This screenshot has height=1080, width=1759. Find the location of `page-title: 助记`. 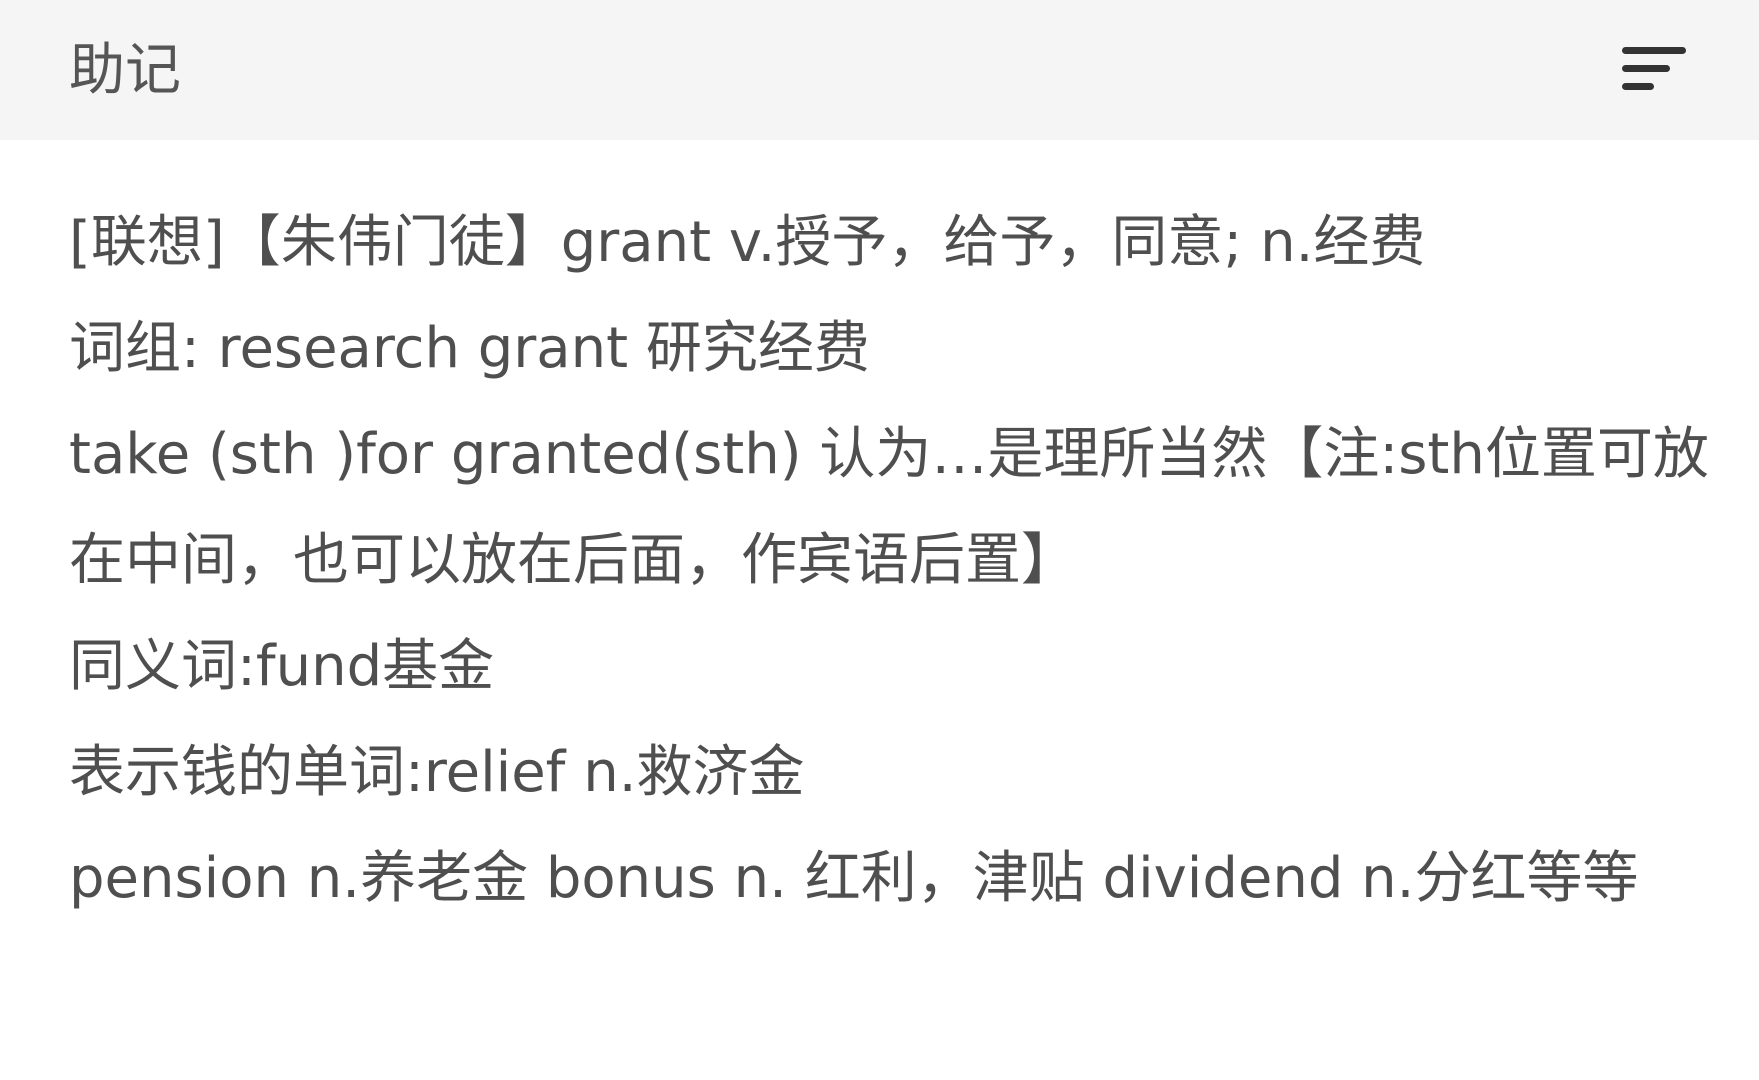

page-title: 助记 is located at coordinates (125, 70).